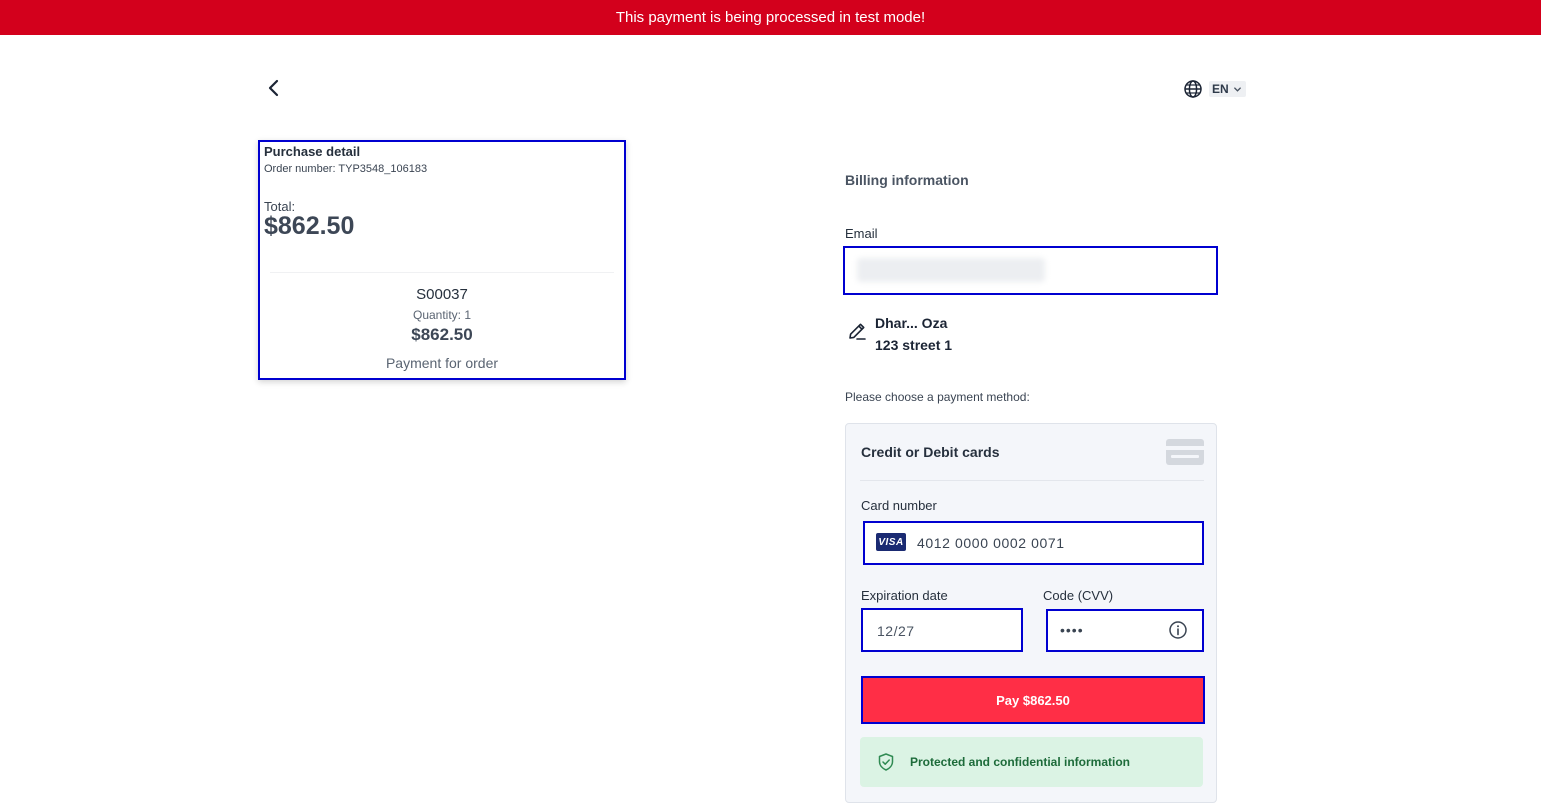 Image resolution: width=1541 pixels, height=803 pixels. Describe the element at coordinates (911, 323) in the screenshot. I see `contact-name: Dhar... Oza` at that location.